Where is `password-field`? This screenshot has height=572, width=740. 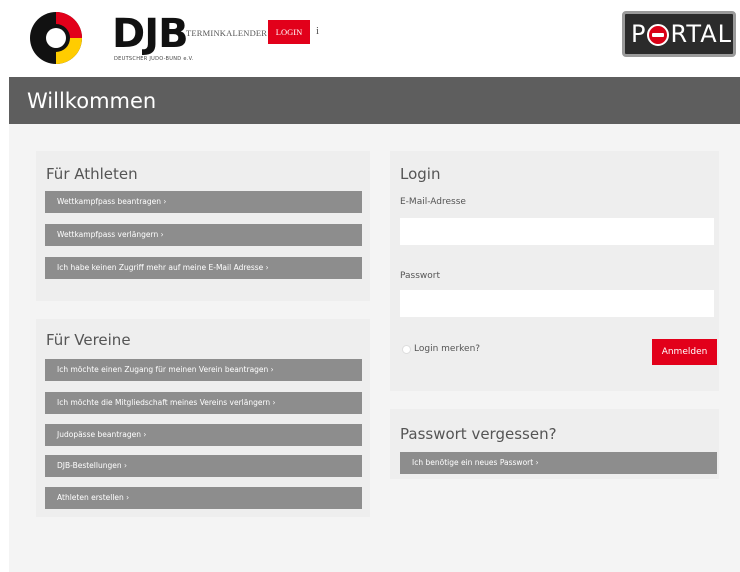
password-field is located at coordinates (557, 303).